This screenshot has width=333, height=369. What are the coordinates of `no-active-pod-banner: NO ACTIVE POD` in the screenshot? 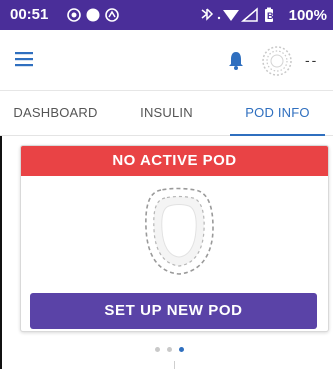 It's located at (174, 161).